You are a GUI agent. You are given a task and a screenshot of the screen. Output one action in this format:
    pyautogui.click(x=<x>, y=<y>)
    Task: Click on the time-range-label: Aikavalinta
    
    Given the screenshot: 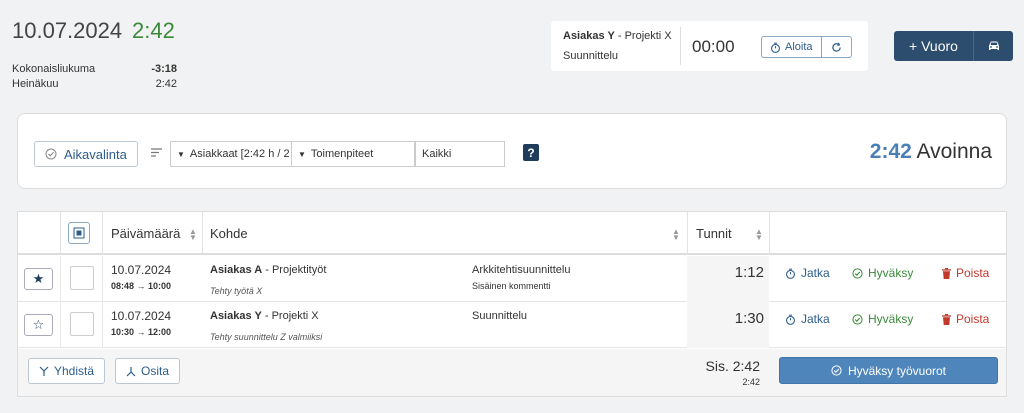 What is the action you would take?
    pyautogui.click(x=95, y=154)
    